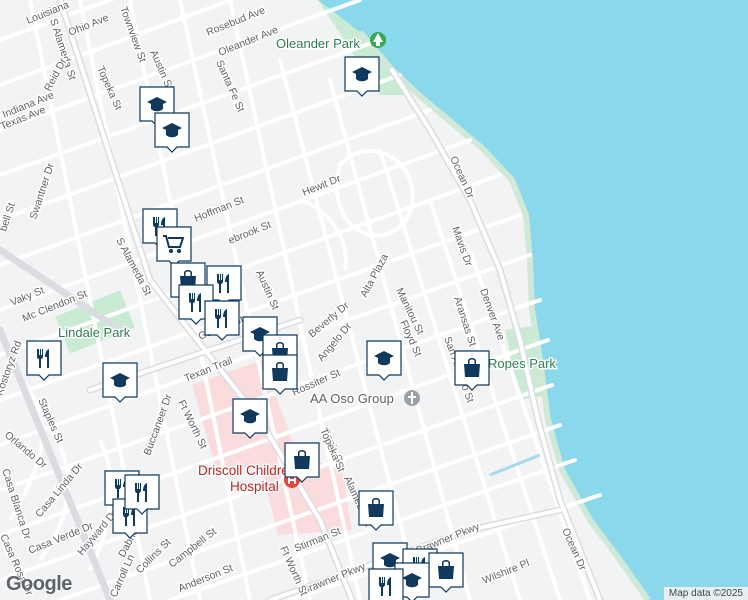 The height and width of the screenshot is (600, 748). I want to click on google-logo: Google, so click(39, 584).